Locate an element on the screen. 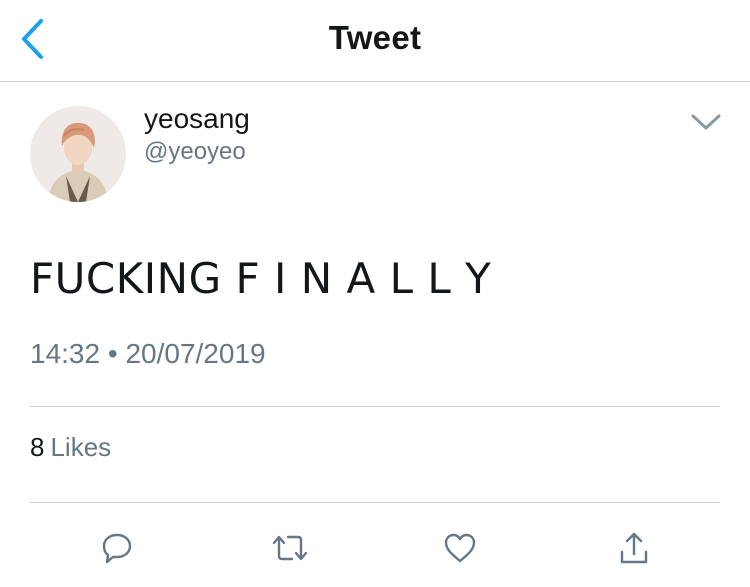 The height and width of the screenshot is (587, 750). chevron-down-icon is located at coordinates (706, 122).